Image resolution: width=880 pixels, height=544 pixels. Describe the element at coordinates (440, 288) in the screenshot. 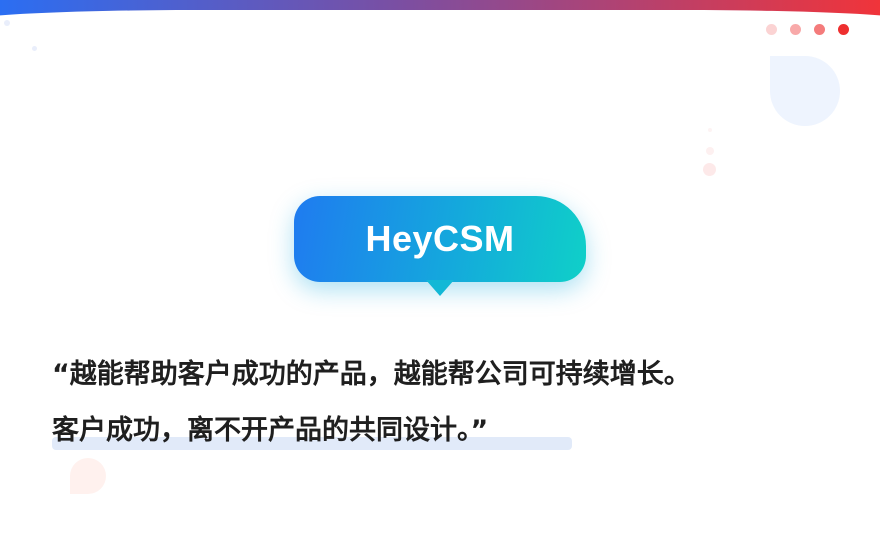

I see `speech-bubble-tail` at that location.